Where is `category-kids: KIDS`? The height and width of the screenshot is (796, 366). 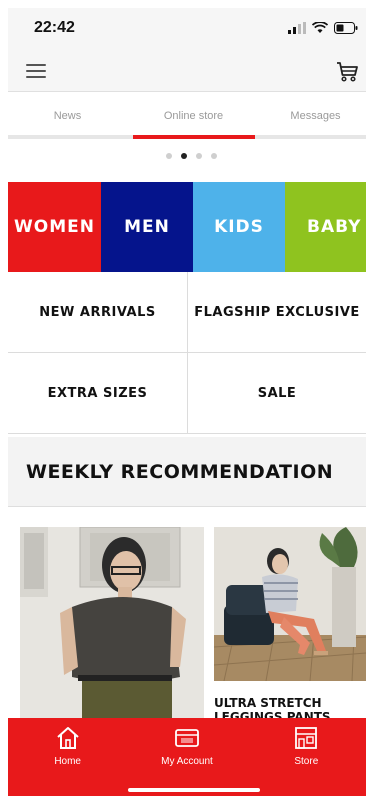
category-kids: KIDS is located at coordinates (239, 227).